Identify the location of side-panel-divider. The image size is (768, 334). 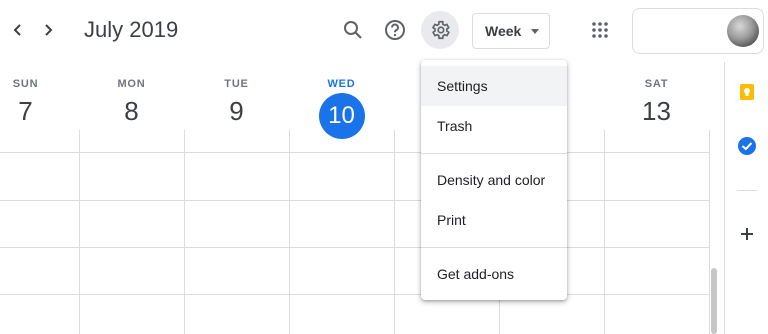
(747, 190).